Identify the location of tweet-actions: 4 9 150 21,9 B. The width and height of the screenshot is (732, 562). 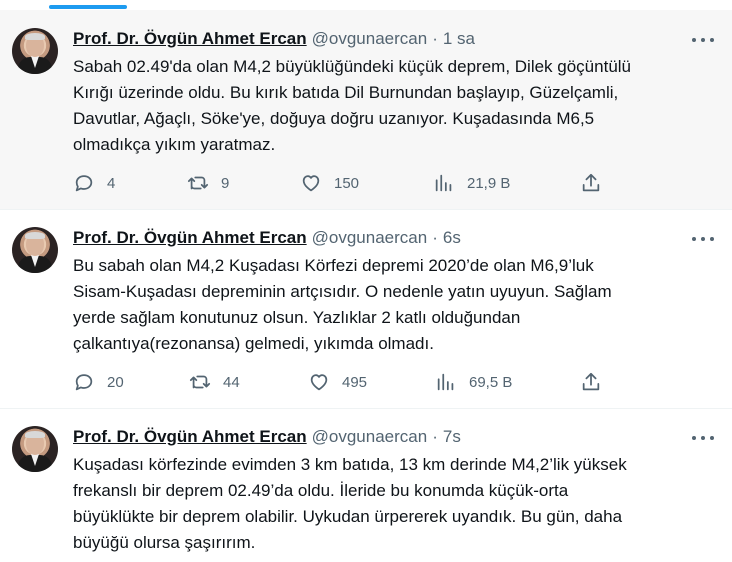
(343, 183).